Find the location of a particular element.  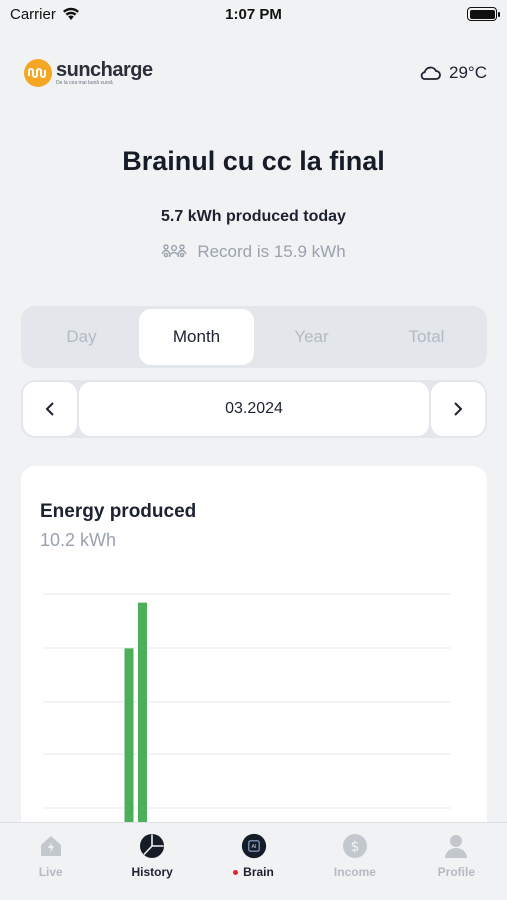

status-bar: Carrier 1:07 PM is located at coordinates (253, 14).